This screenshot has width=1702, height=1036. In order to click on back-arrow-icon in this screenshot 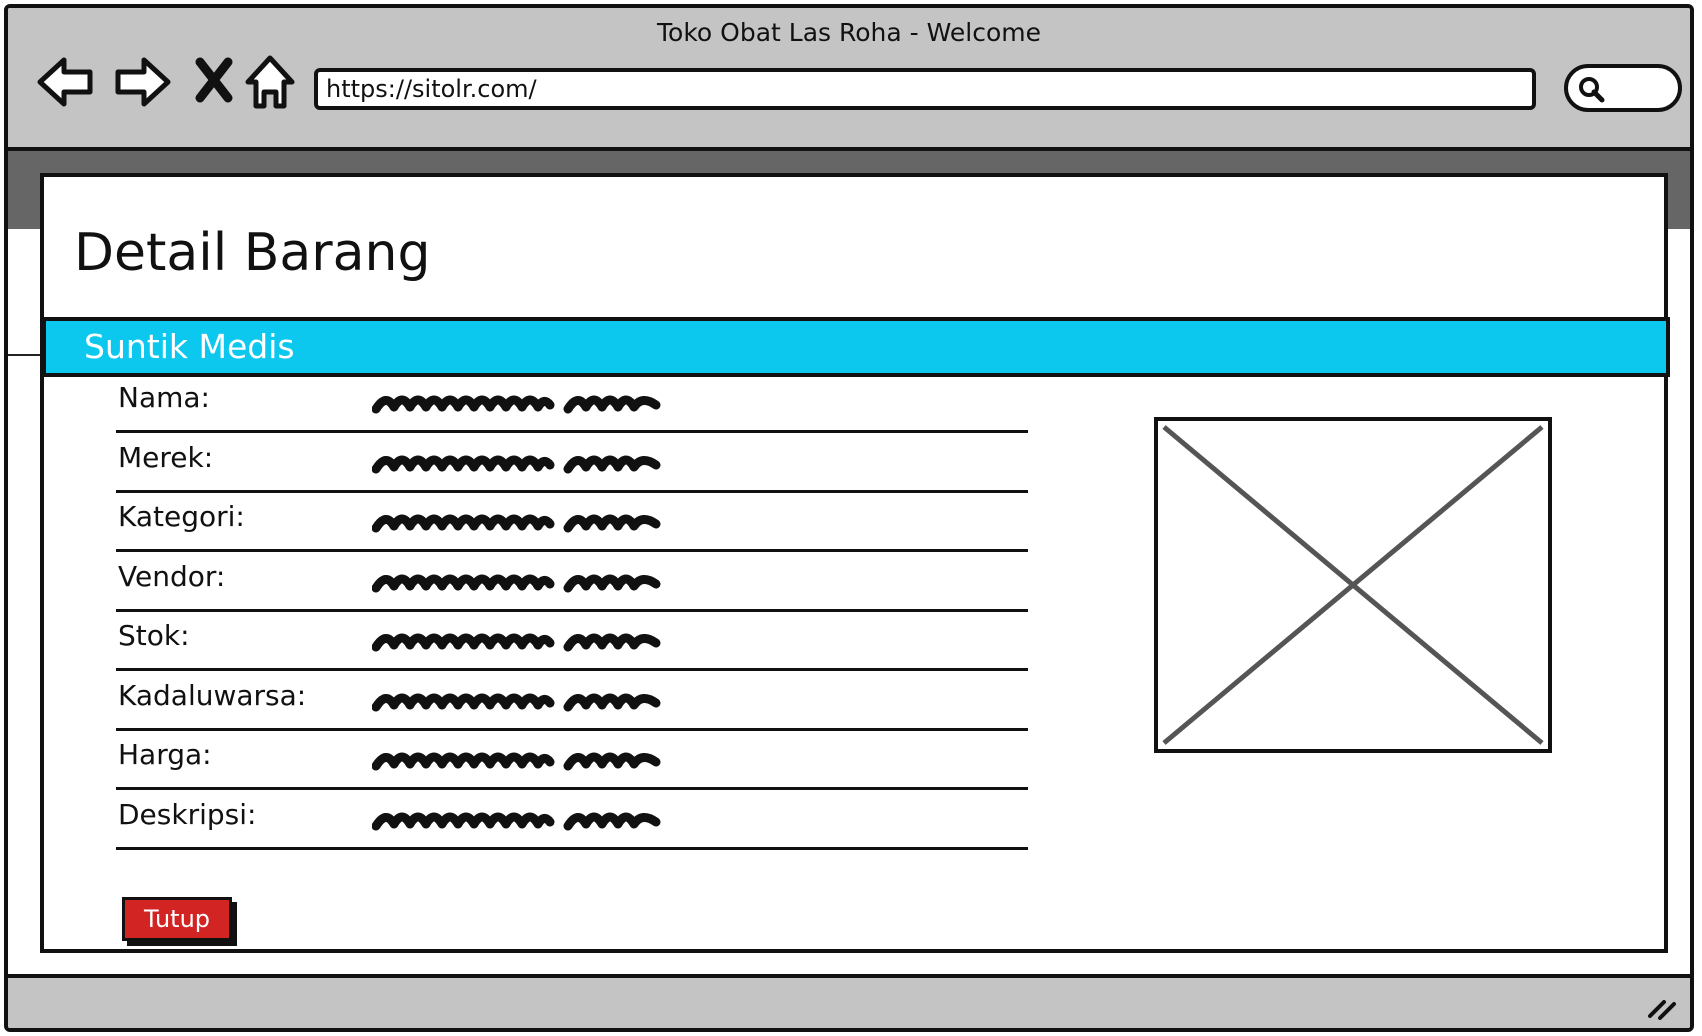, I will do `click(68, 82)`.